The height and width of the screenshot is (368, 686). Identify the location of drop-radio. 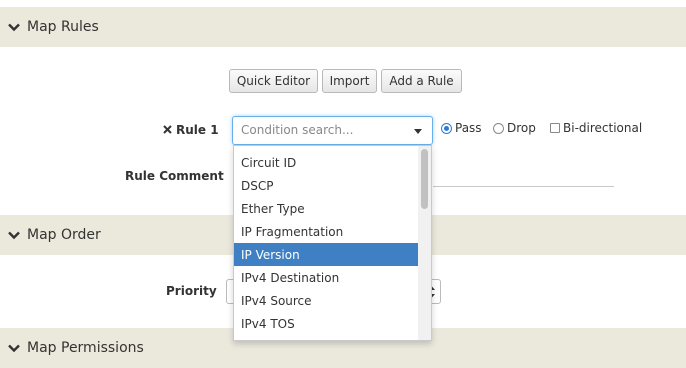
(498, 128).